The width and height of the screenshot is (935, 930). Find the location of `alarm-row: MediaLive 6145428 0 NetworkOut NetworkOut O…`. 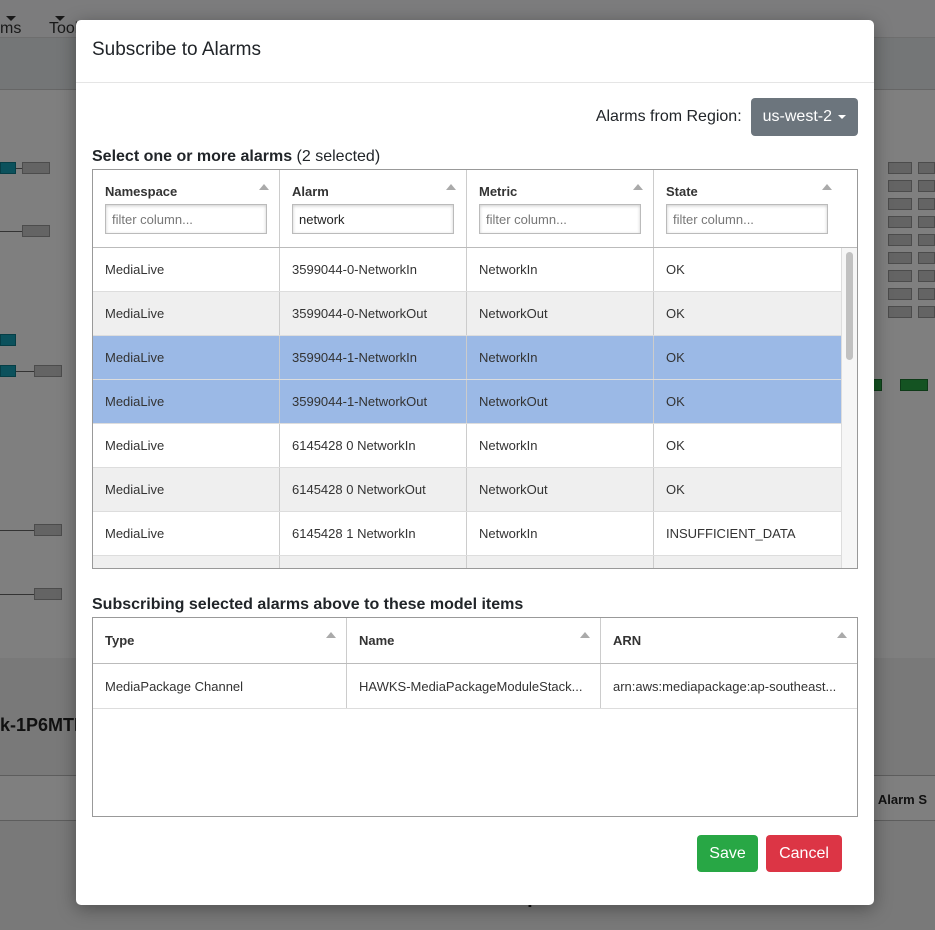

alarm-row: MediaLive 6145428 0 NetworkOut NetworkOut O… is located at coordinates (467, 490).